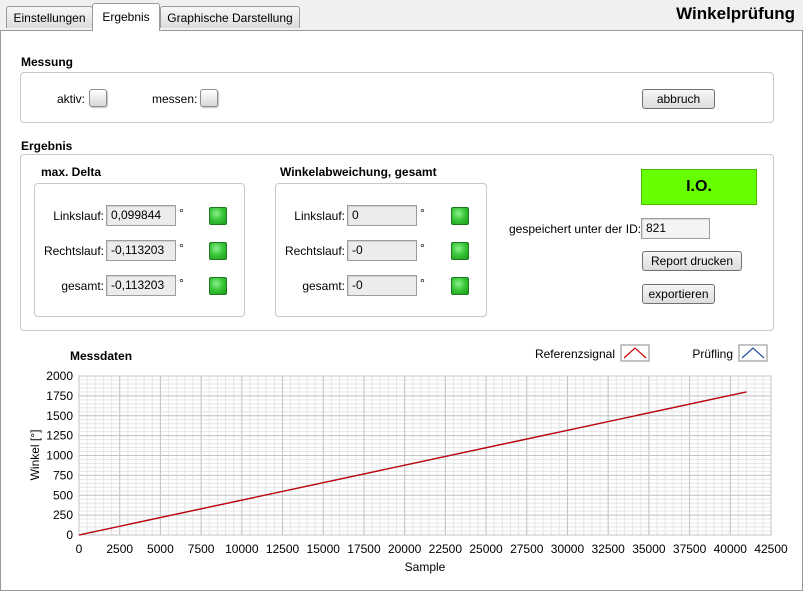 The image size is (803, 591). I want to click on x-tick-label: 25000, so click(486, 549).